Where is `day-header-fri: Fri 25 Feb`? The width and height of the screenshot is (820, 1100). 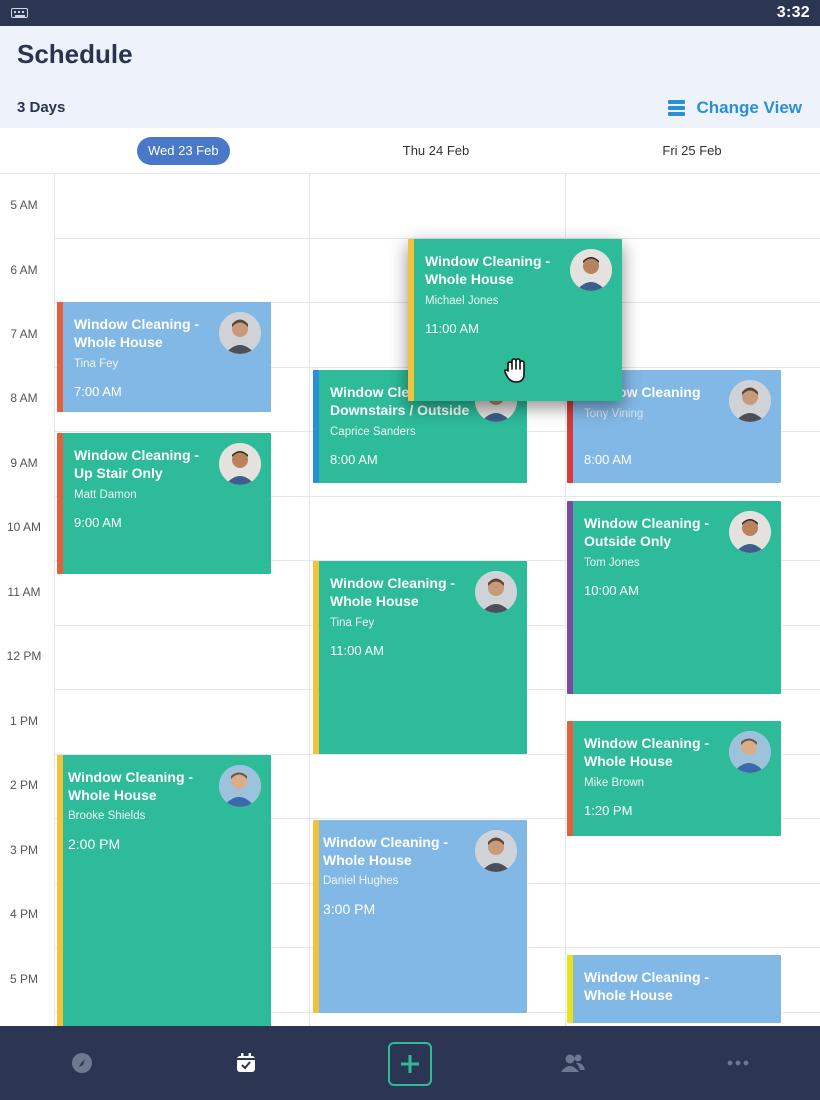 day-header-fri: Fri 25 Feb is located at coordinates (692, 151).